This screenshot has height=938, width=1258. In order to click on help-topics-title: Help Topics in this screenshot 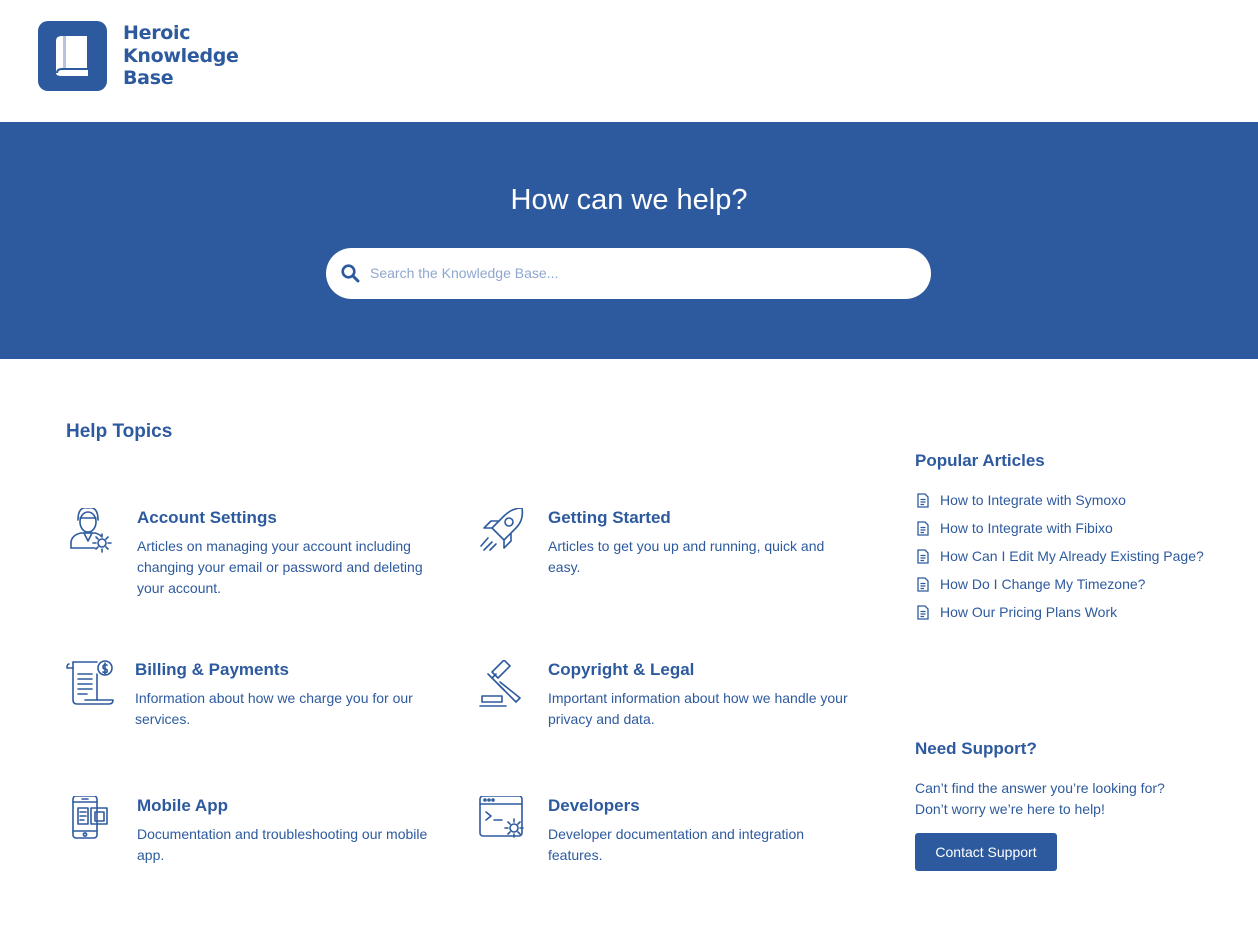, I will do `click(119, 431)`.